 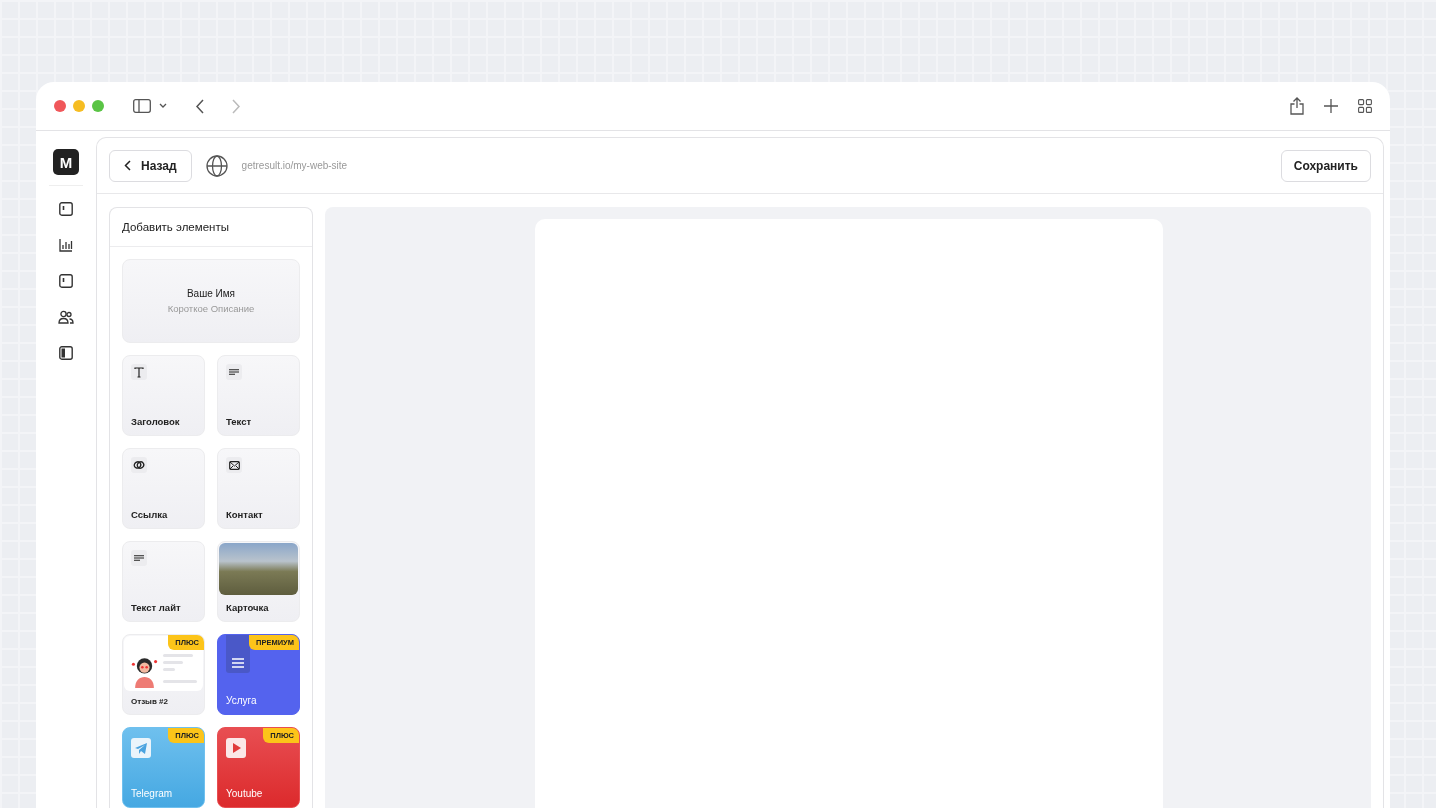 I want to click on layout-icon, so click(x=66, y=353).